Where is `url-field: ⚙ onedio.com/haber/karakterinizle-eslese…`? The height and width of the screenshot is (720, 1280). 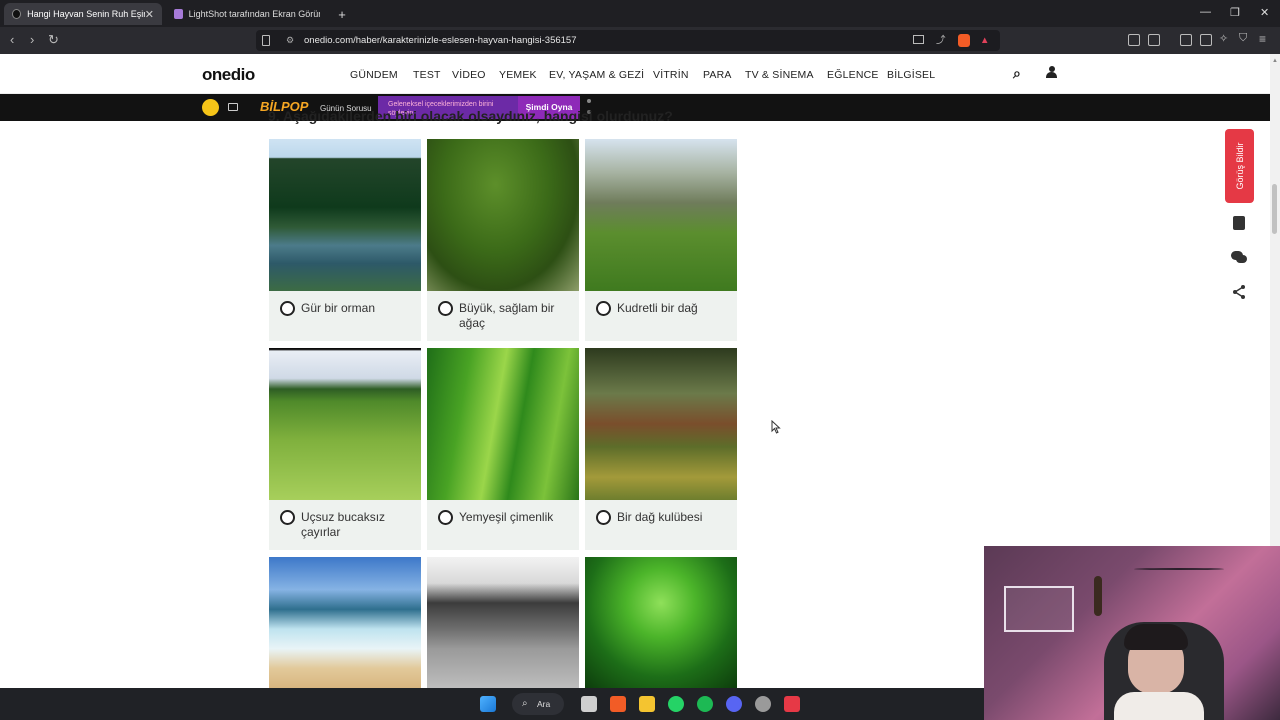
url-field: ⚙ onedio.com/haber/karakterinizle-eslese… is located at coordinates (628, 40).